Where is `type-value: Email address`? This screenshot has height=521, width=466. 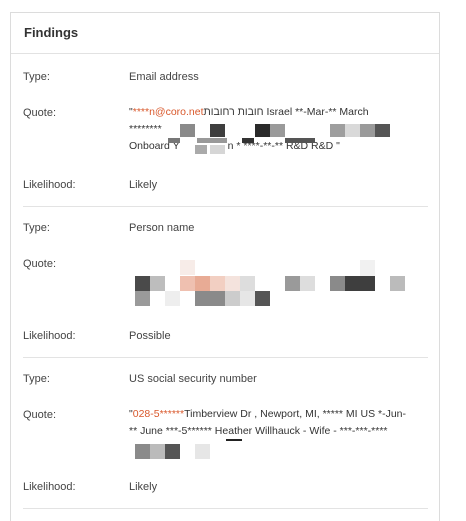 type-value: Email address is located at coordinates (164, 77).